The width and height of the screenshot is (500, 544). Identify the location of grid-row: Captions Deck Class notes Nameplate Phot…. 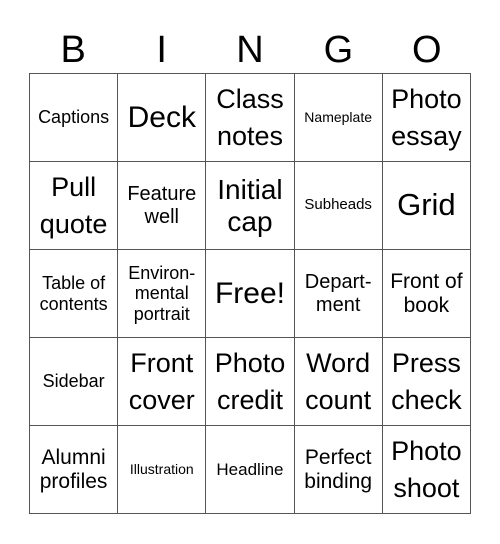
(250, 117).